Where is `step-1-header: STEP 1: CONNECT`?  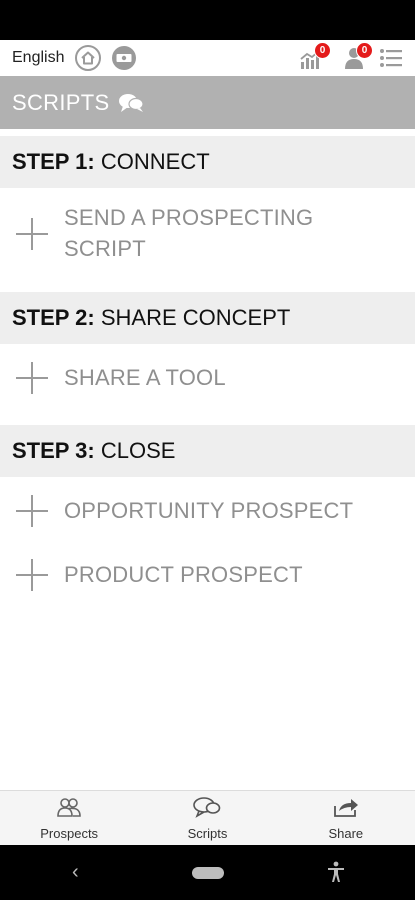
step-1-header: STEP 1: CONNECT is located at coordinates (207, 162).